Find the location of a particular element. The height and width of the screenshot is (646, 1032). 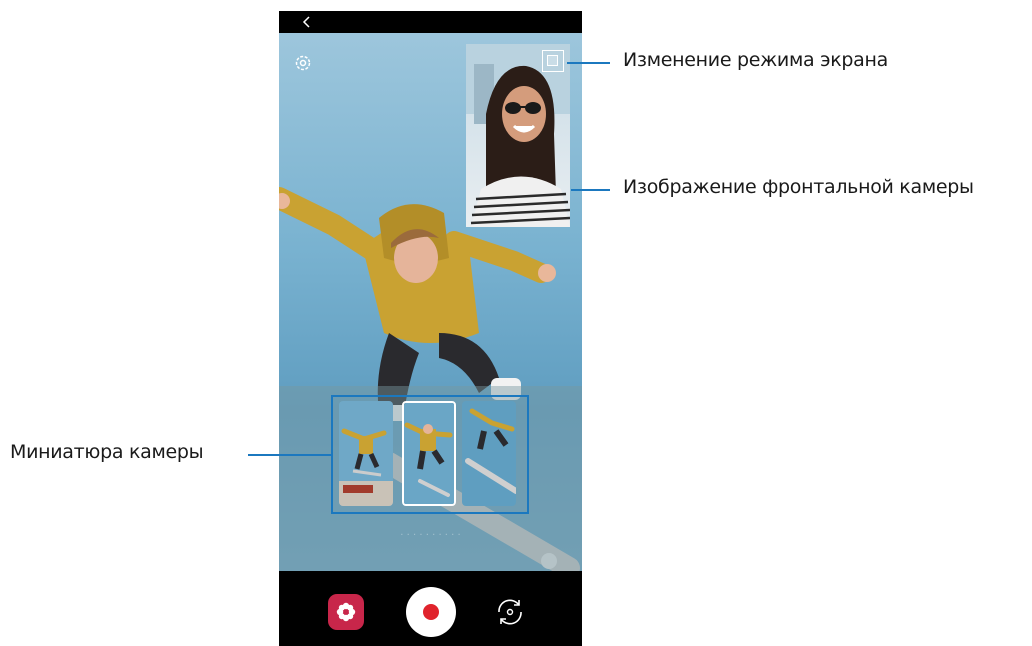

callout-line-thumbnail is located at coordinates (289, 455).